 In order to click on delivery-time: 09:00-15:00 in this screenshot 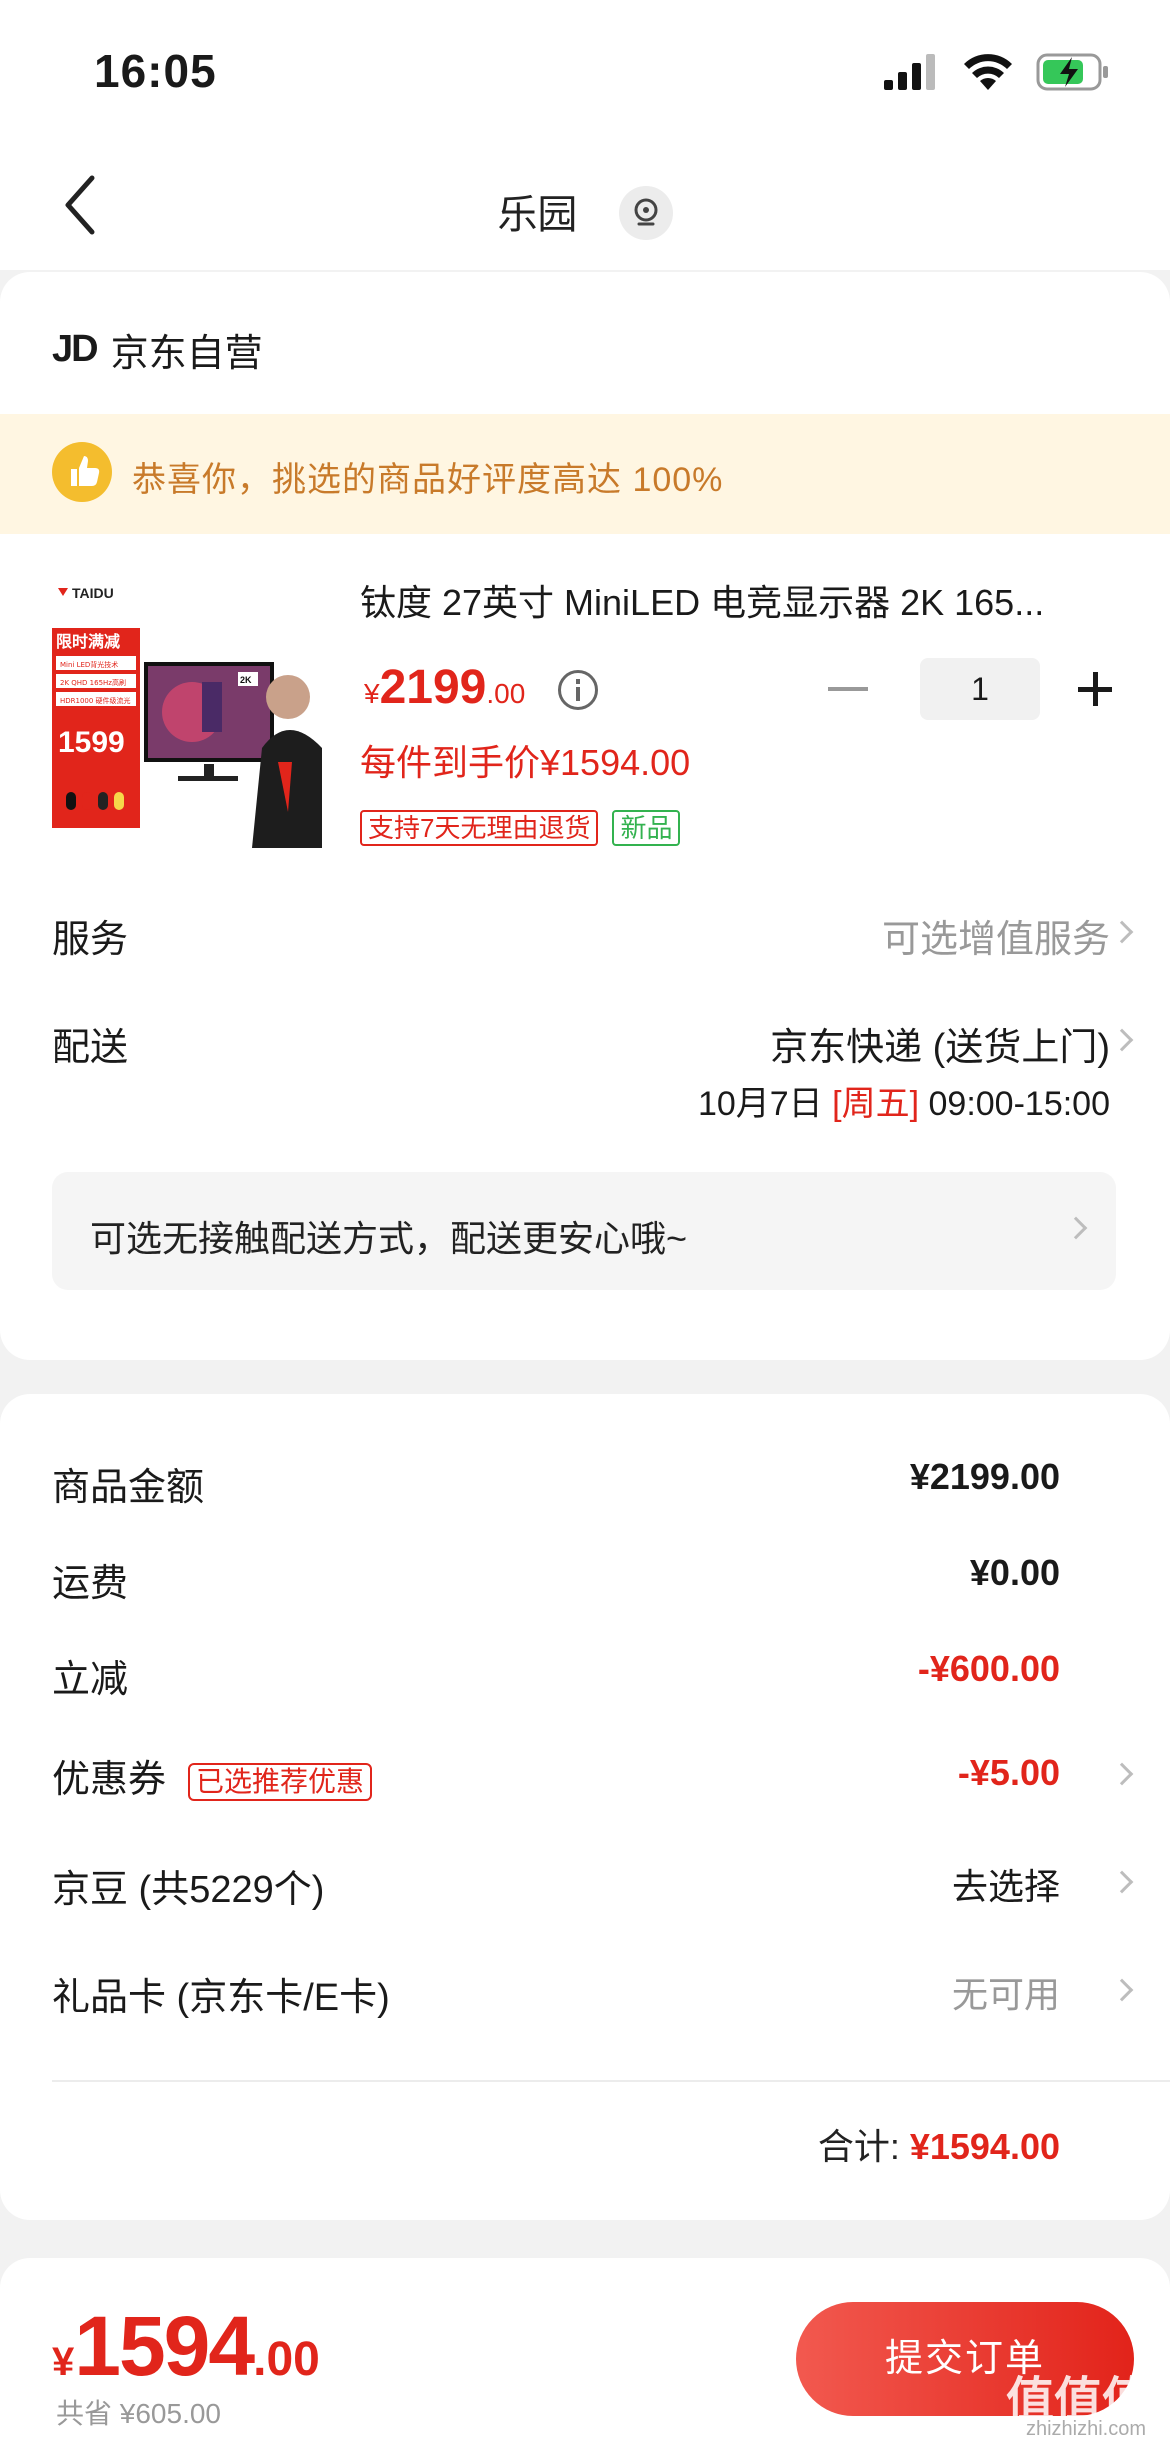, I will do `click(1019, 1104)`.